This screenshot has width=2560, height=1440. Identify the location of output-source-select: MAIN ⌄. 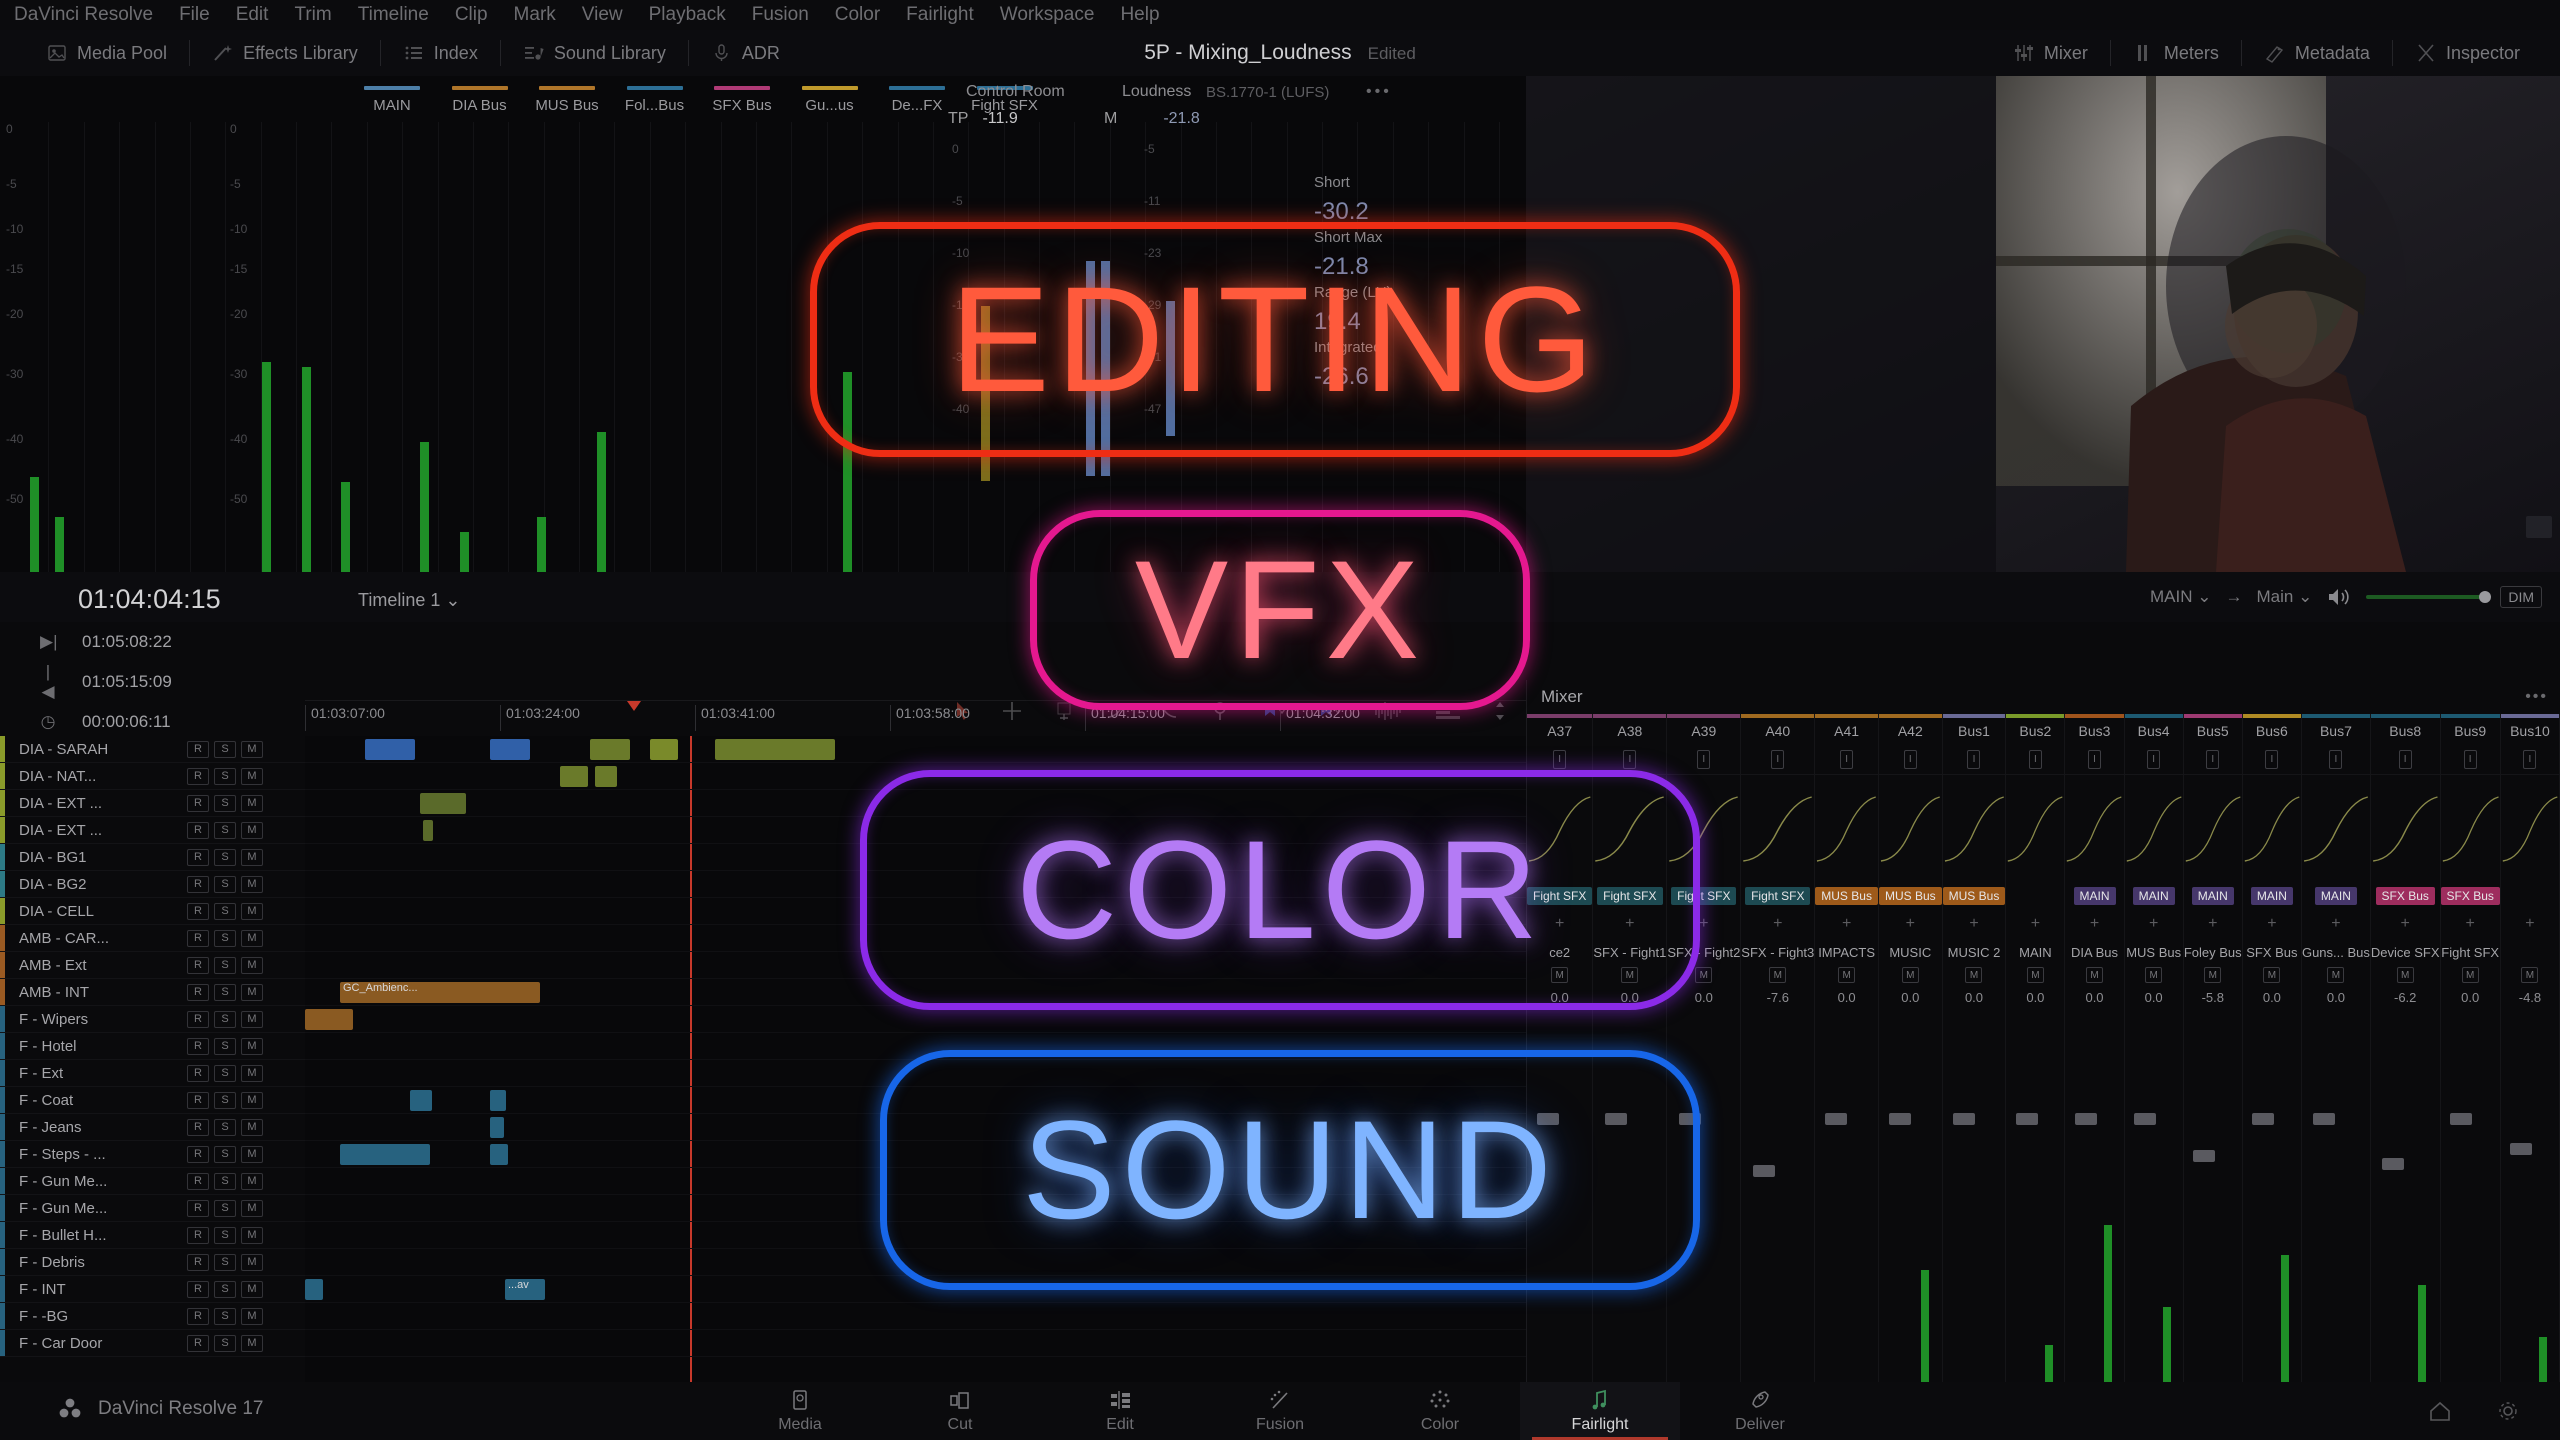
(2180, 597).